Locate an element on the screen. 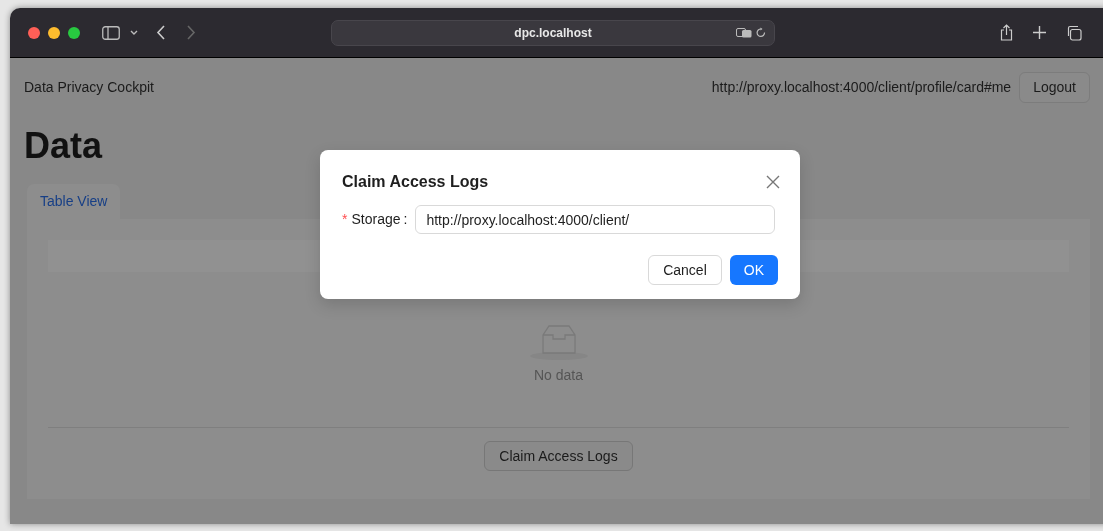  cancel-button: Cancel is located at coordinates (685, 270).